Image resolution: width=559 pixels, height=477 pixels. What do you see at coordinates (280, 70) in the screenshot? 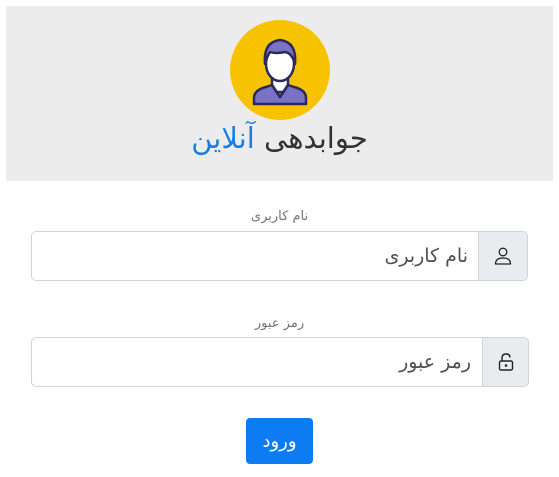
I see `user-avatar-icon` at bounding box center [280, 70].